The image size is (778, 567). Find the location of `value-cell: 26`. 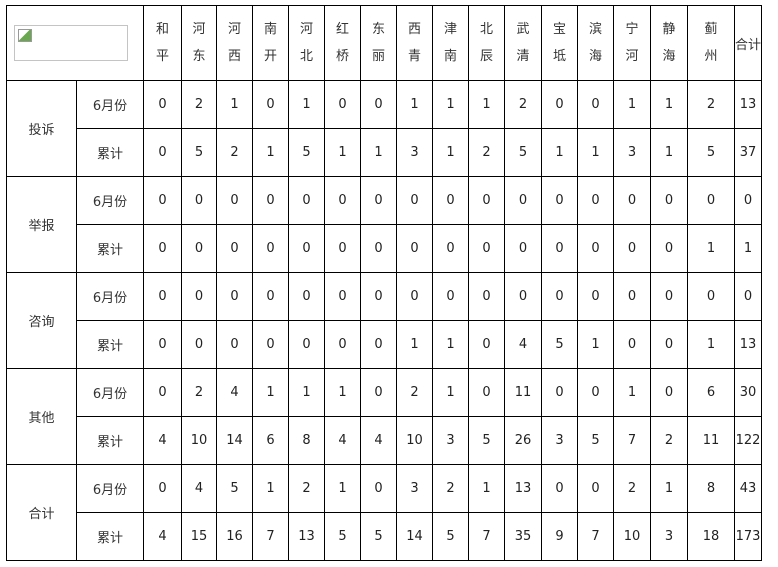

value-cell: 26 is located at coordinates (523, 440).